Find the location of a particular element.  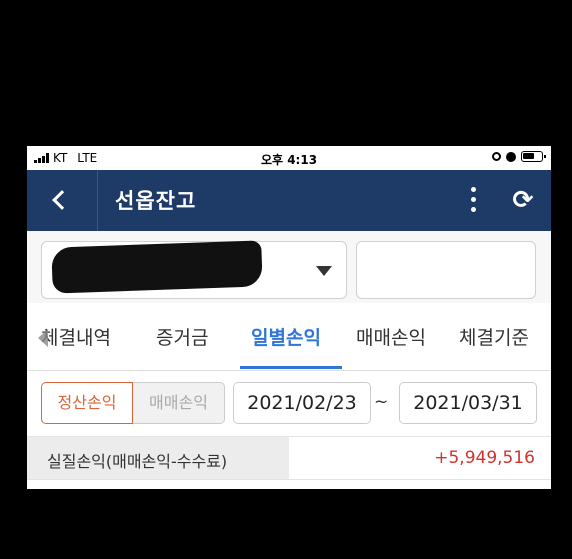

account-select: 14 is located at coordinates (194, 269).